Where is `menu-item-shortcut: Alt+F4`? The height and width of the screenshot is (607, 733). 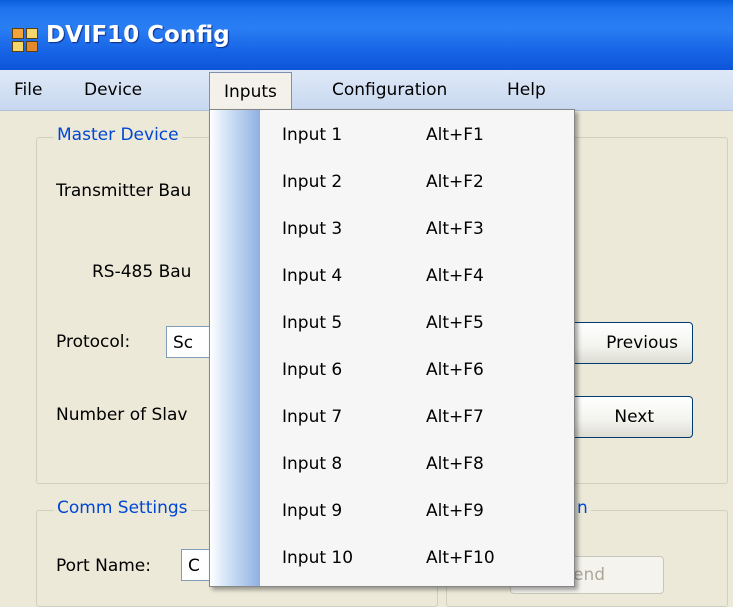
menu-item-shortcut: Alt+F4 is located at coordinates (455, 276).